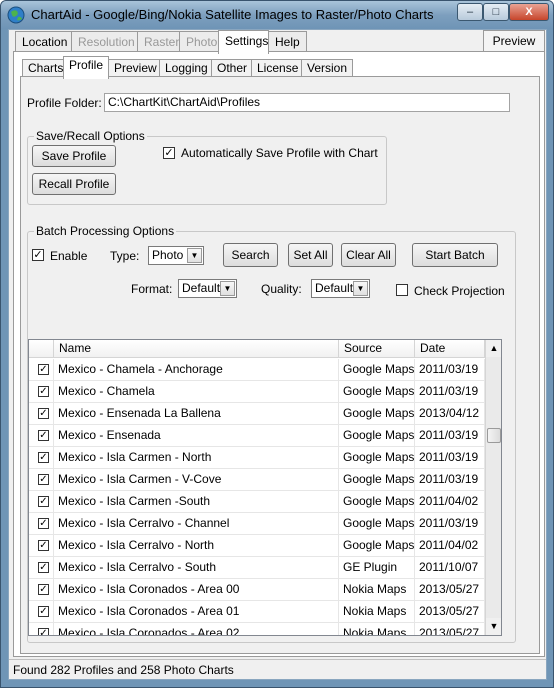 Image resolution: width=554 pixels, height=688 pixels. What do you see at coordinates (38, 255) in the screenshot?
I see `enable-batch-checkbox: ✓` at bounding box center [38, 255].